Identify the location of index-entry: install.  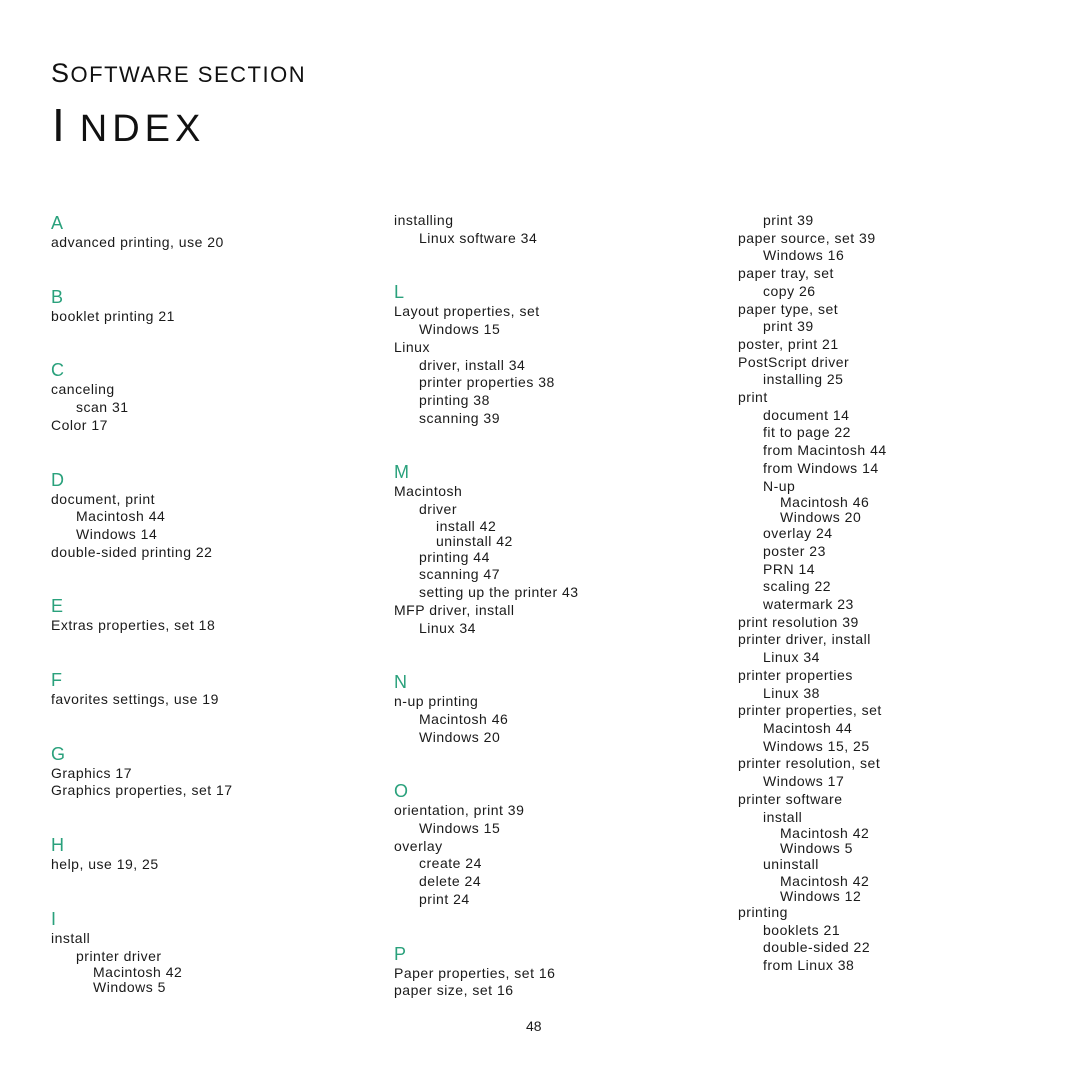
(71, 937).